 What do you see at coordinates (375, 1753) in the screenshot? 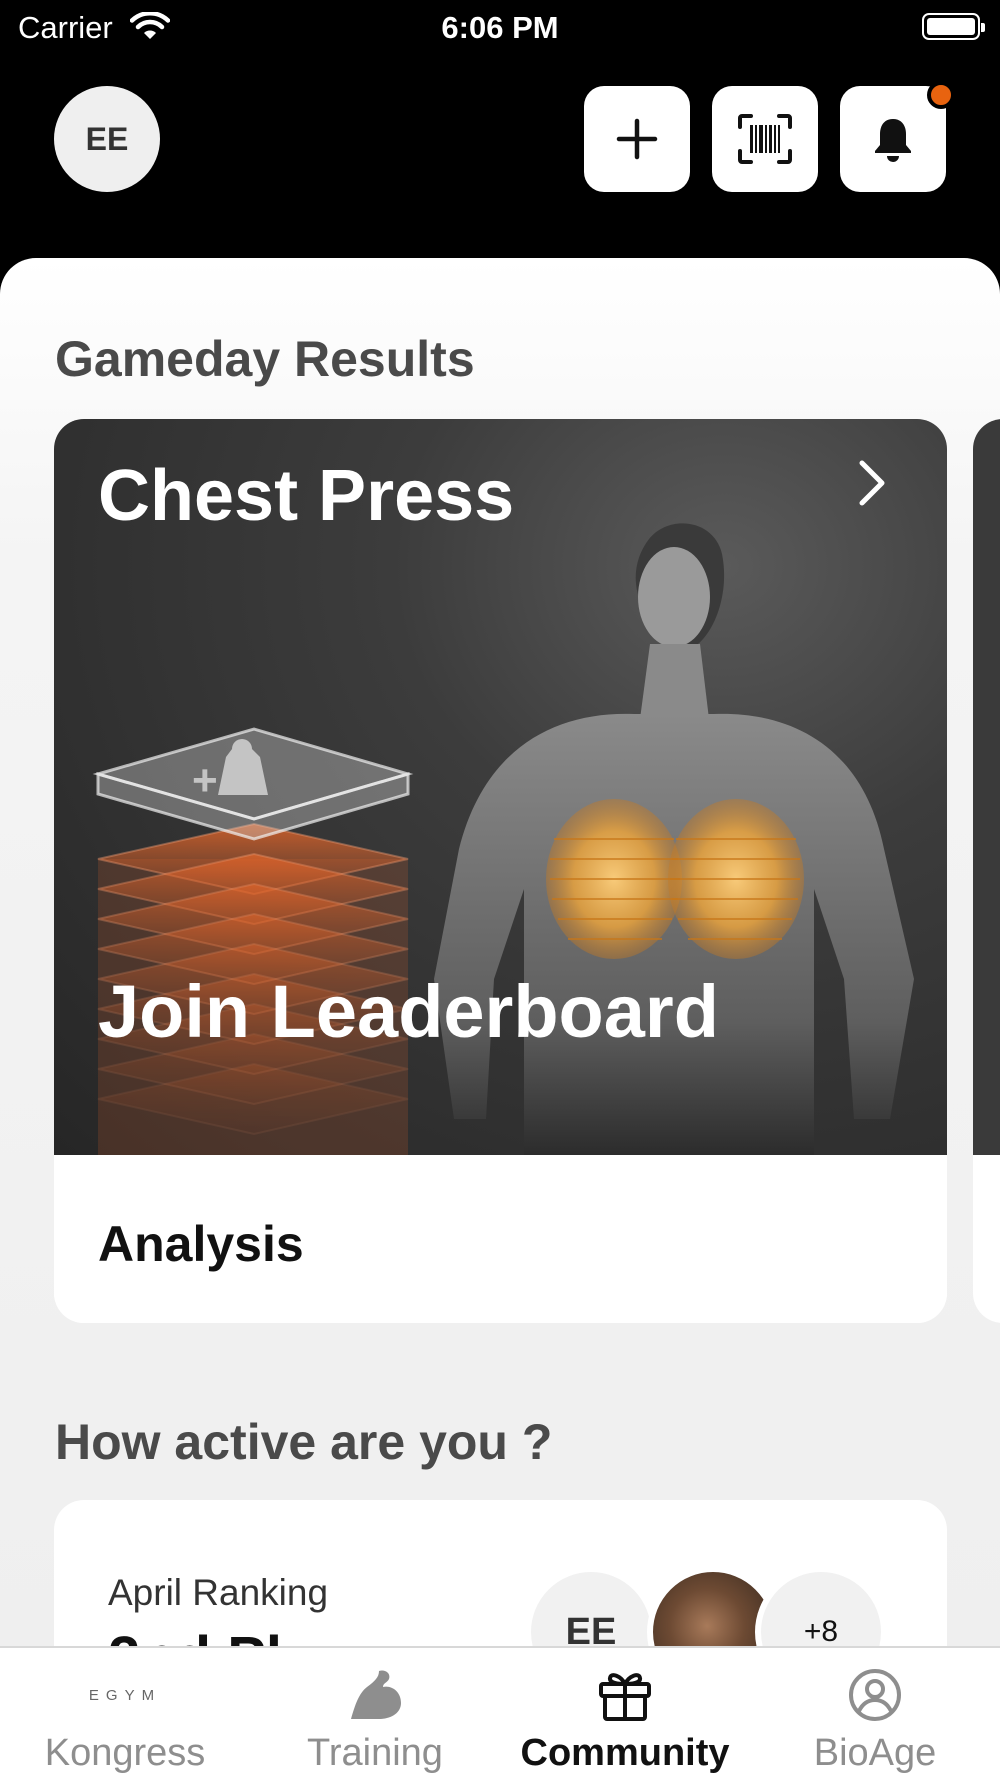
I see `tab-label-training: Training` at bounding box center [375, 1753].